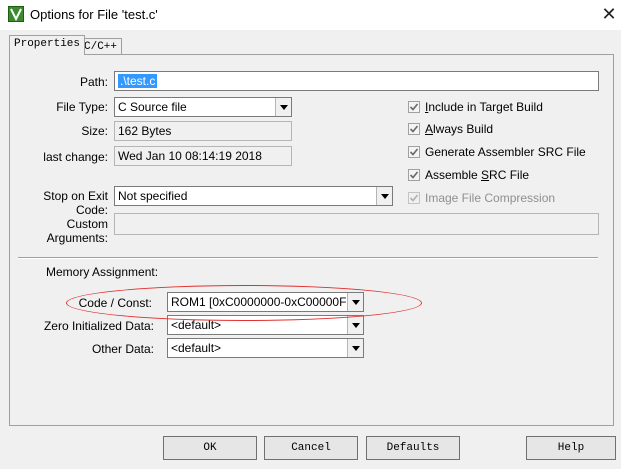 The height and width of the screenshot is (469, 621). I want to click on title-bar: Options for File 'test.c' ✕, so click(310, 15).